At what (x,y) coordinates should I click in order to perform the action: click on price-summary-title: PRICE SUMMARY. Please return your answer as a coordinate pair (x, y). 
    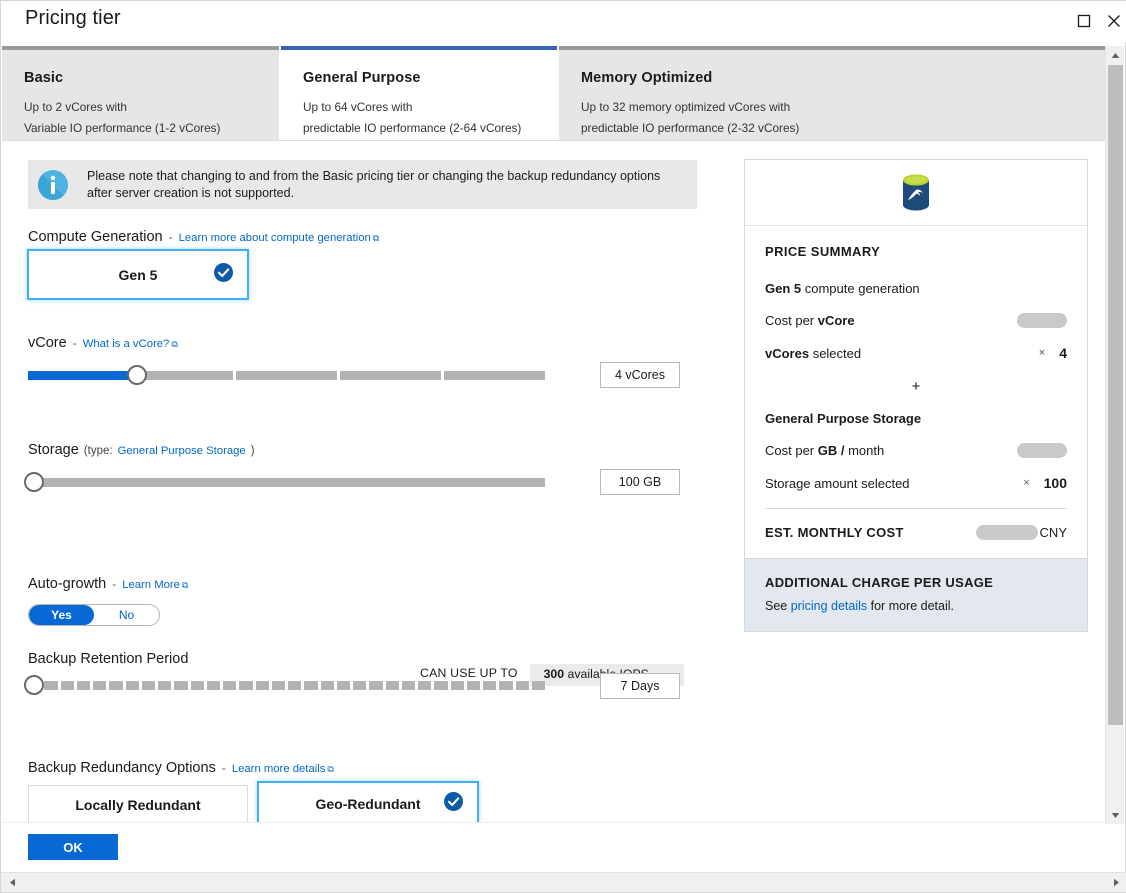
    Looking at the image, I should click on (823, 251).